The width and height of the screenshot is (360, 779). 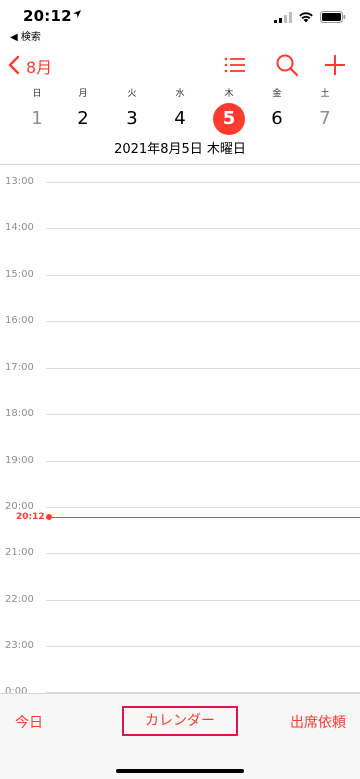 What do you see at coordinates (19, 413) in the screenshot?
I see `hour-label: 18:00` at bounding box center [19, 413].